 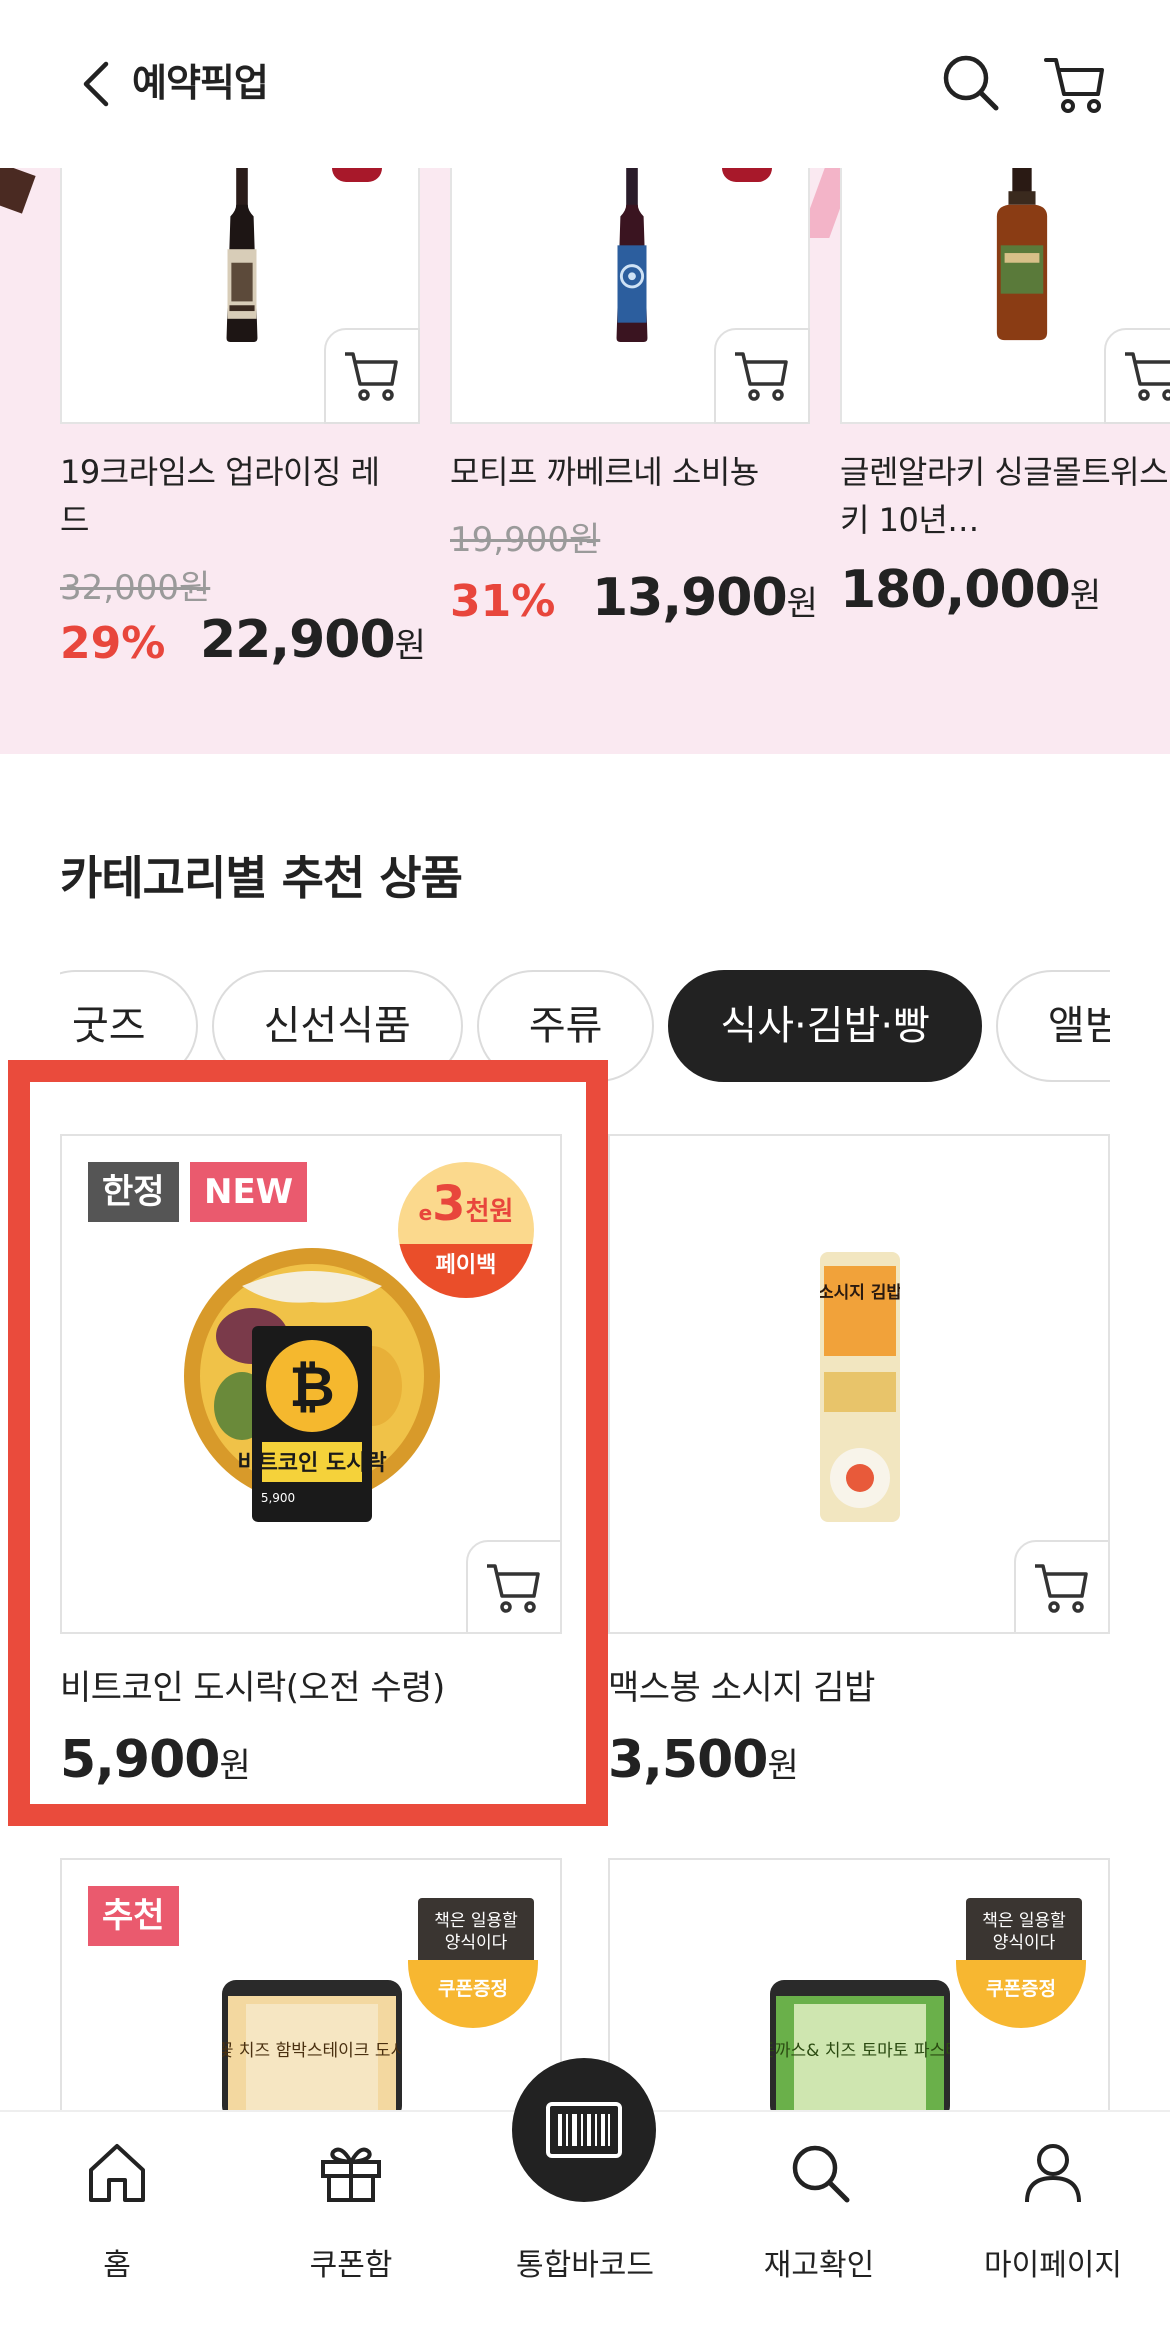 What do you see at coordinates (705, 598) in the screenshot?
I see `sale-price: 13,900원` at bounding box center [705, 598].